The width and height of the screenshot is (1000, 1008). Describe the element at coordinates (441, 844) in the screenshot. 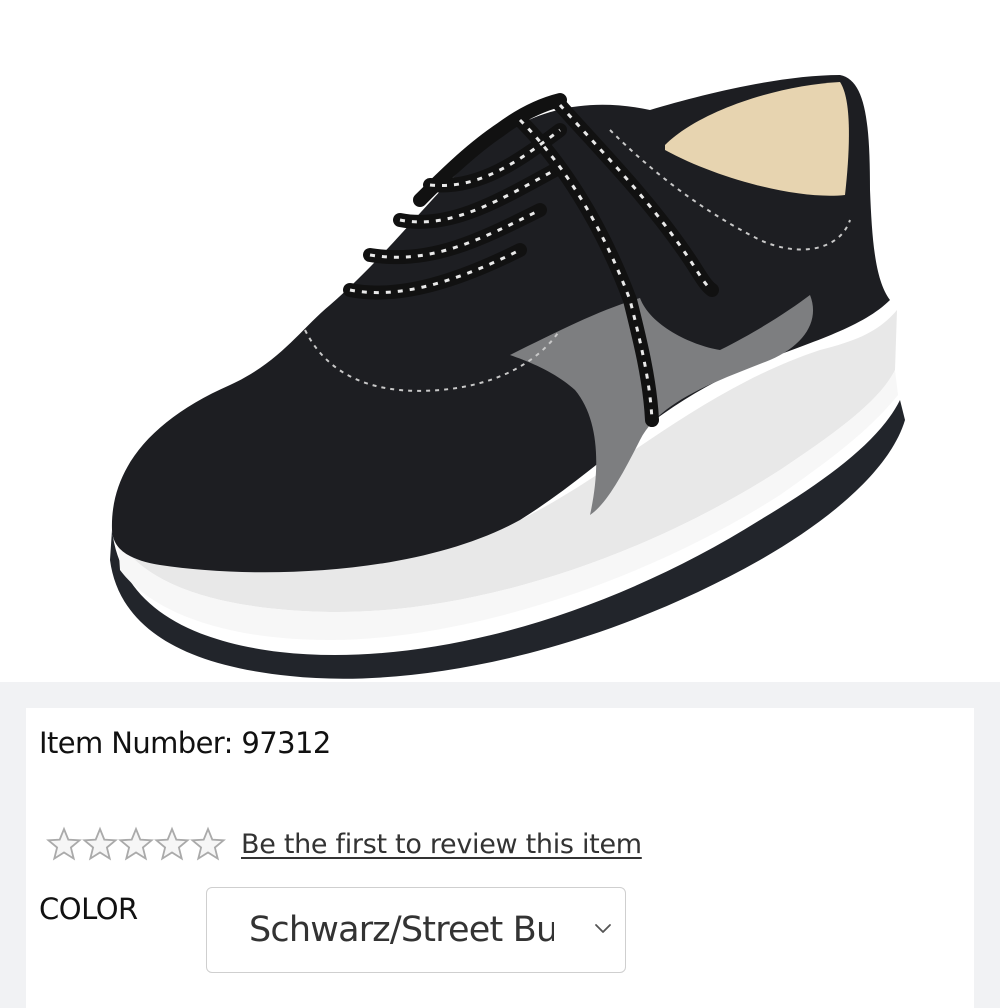

I see `write-review-link: Be the first to review this item` at that location.